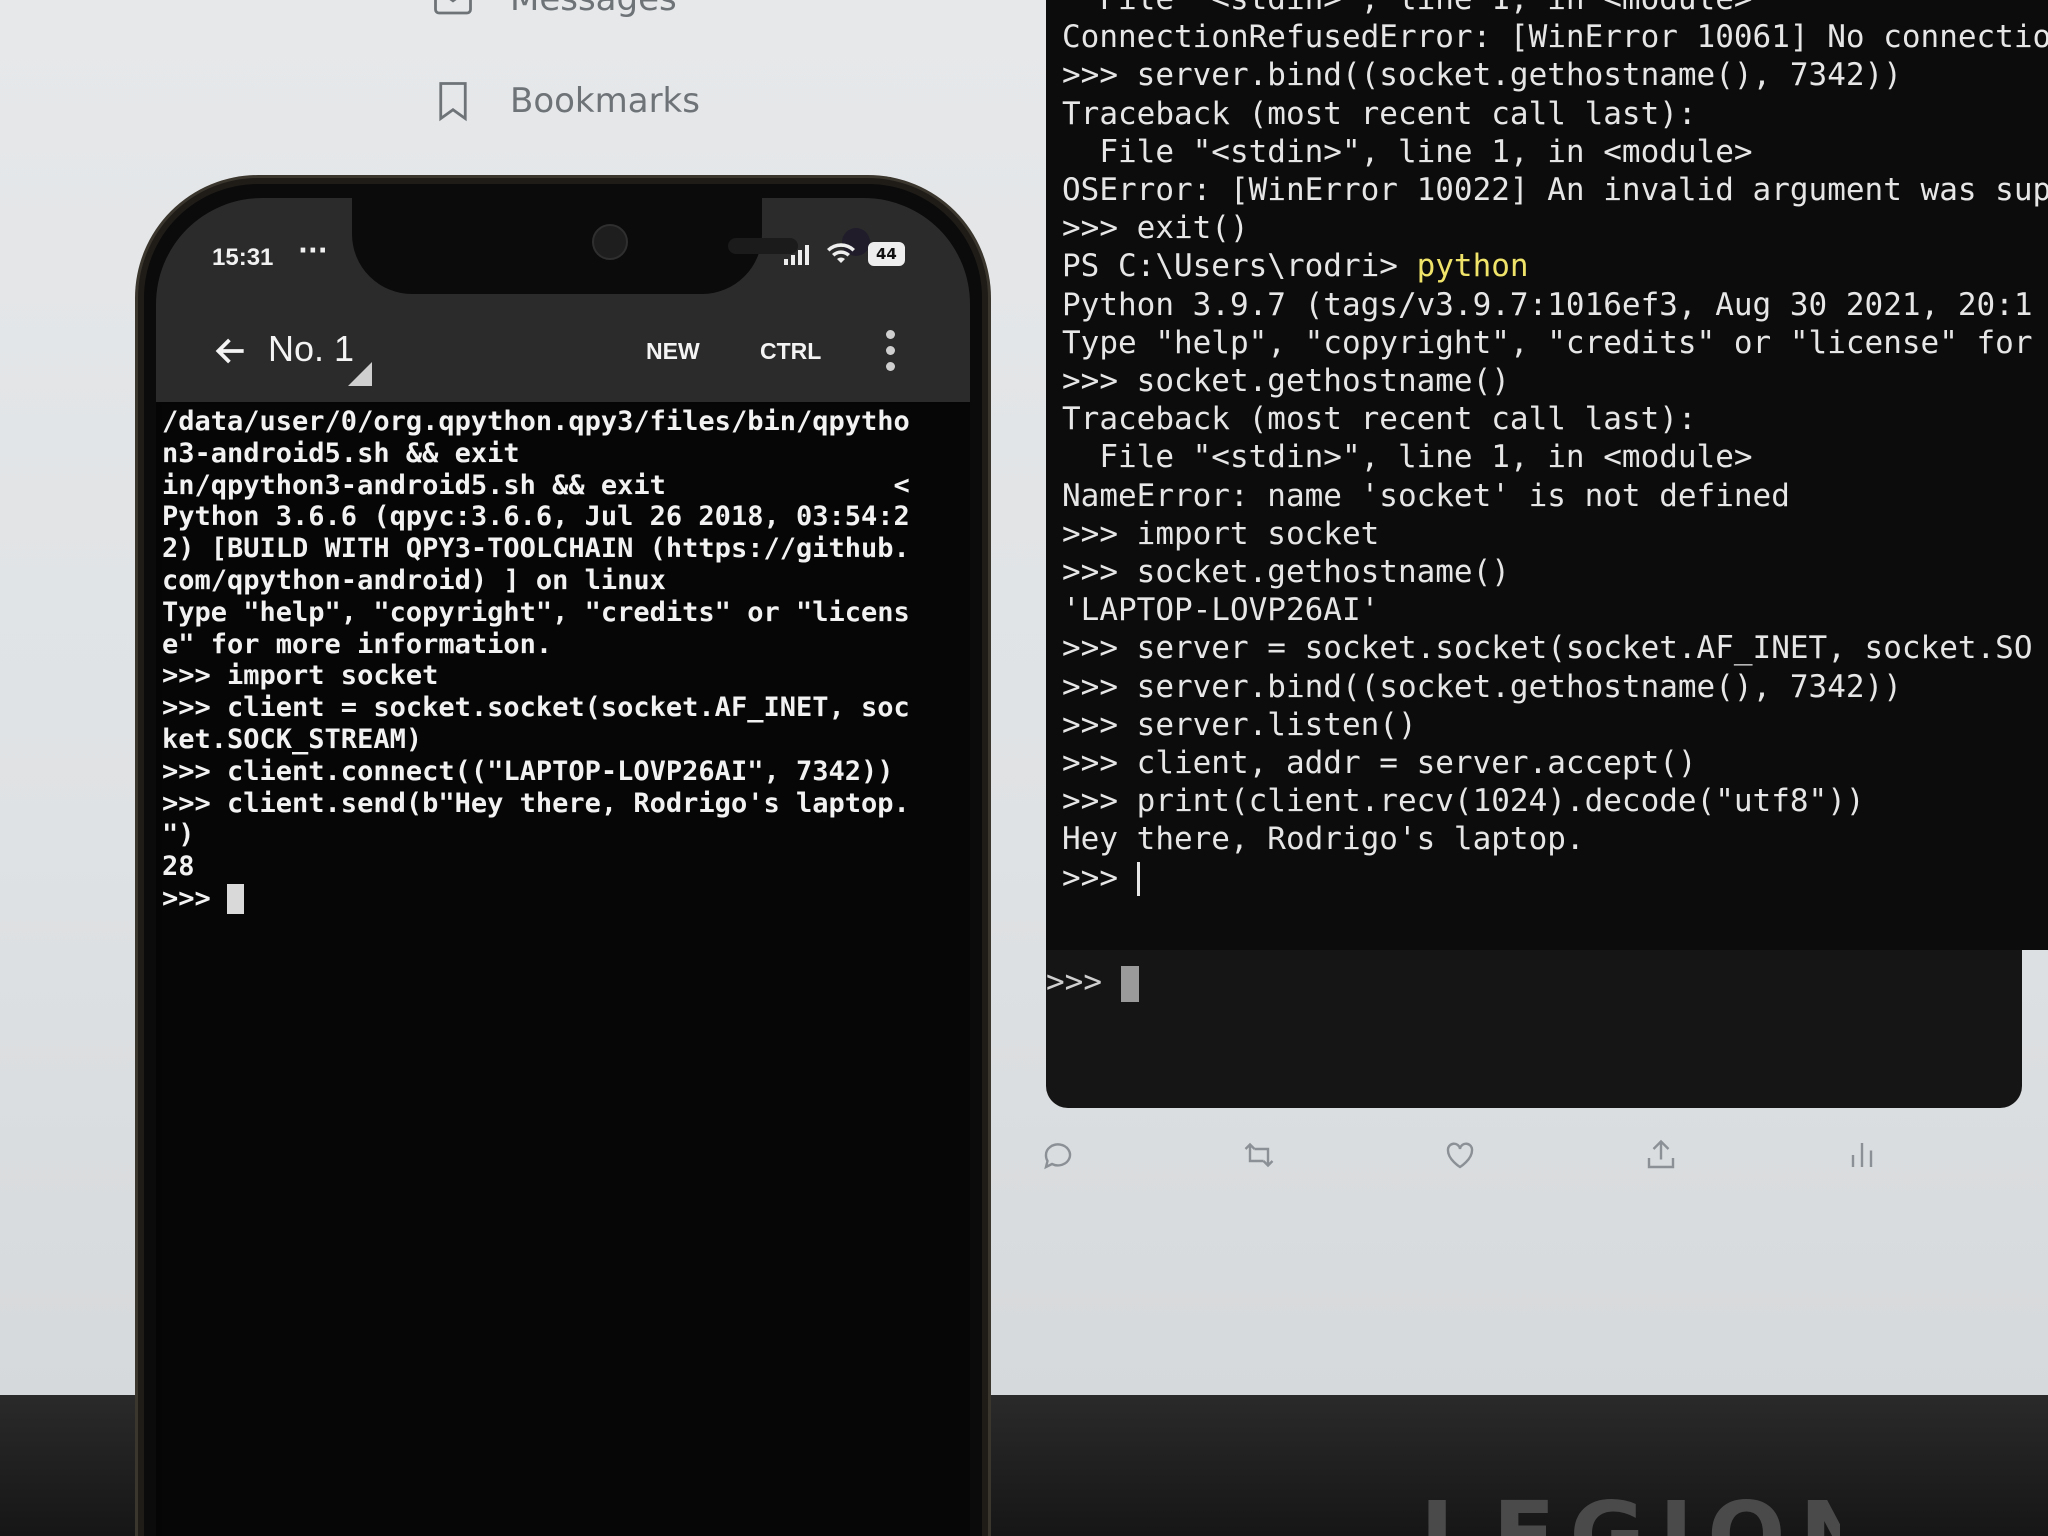 The image size is (2048, 1536). What do you see at coordinates (243, 257) in the screenshot?
I see `status-time: 15:31` at bounding box center [243, 257].